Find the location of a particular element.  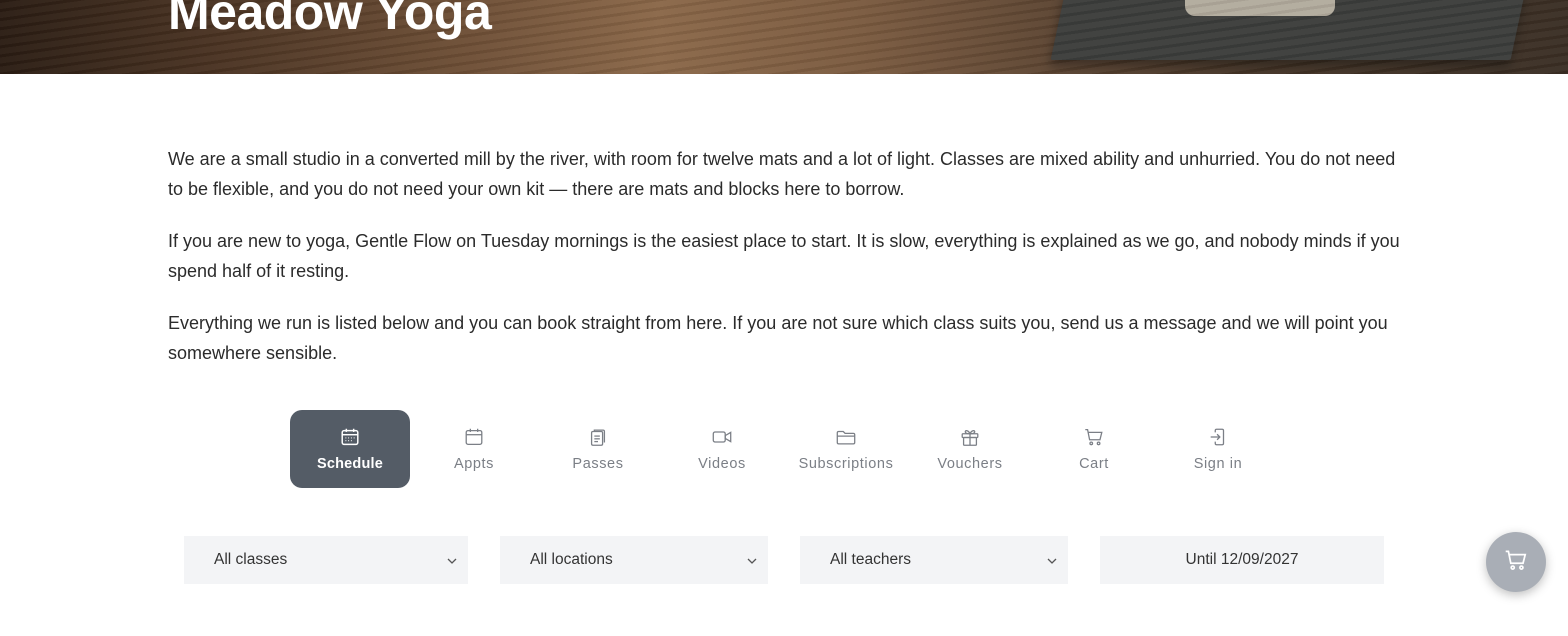

tab-appts: Appts is located at coordinates (474, 449).